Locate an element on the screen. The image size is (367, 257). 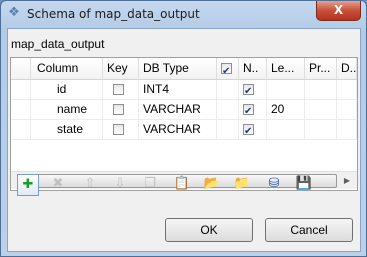
cell-column: state is located at coordinates (67, 129).